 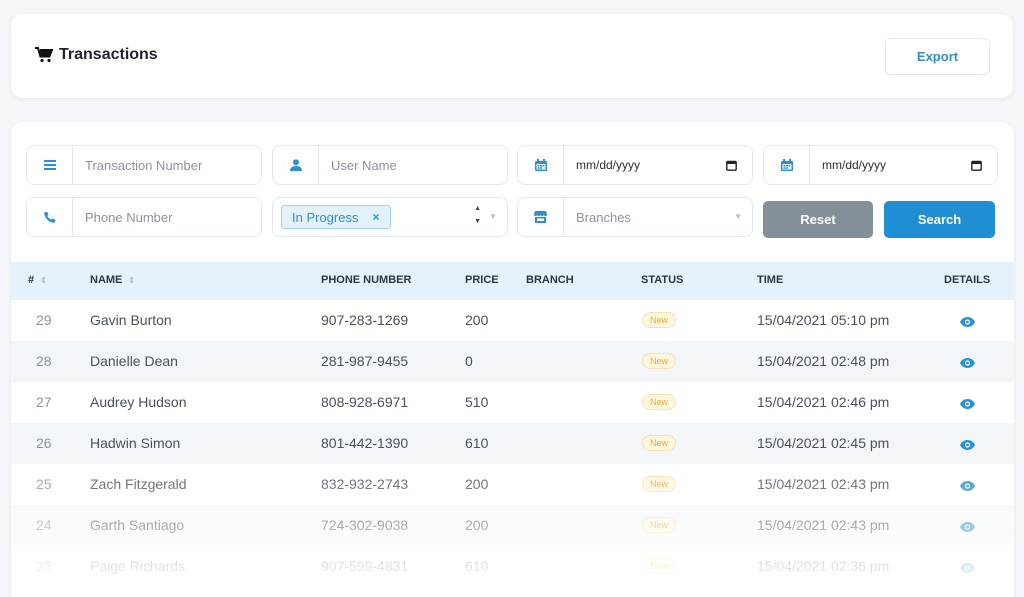 I want to click on date-to-field: mm/dd/yyyy, so click(x=880, y=165).